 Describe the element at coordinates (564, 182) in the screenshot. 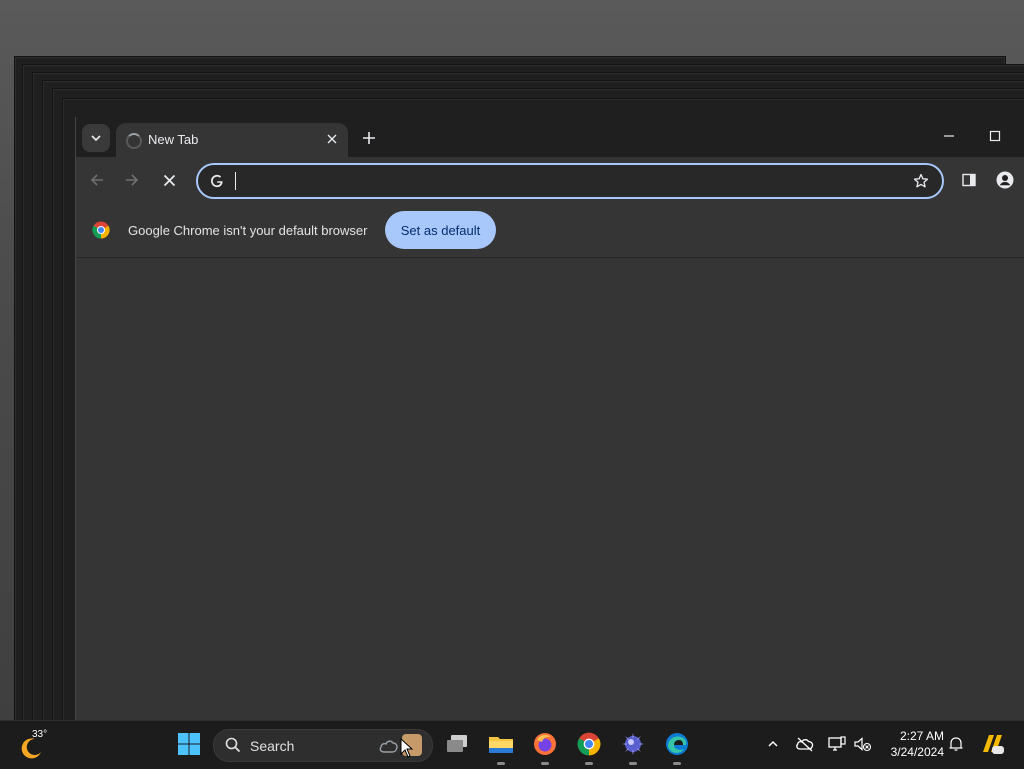

I see `address-input` at that location.